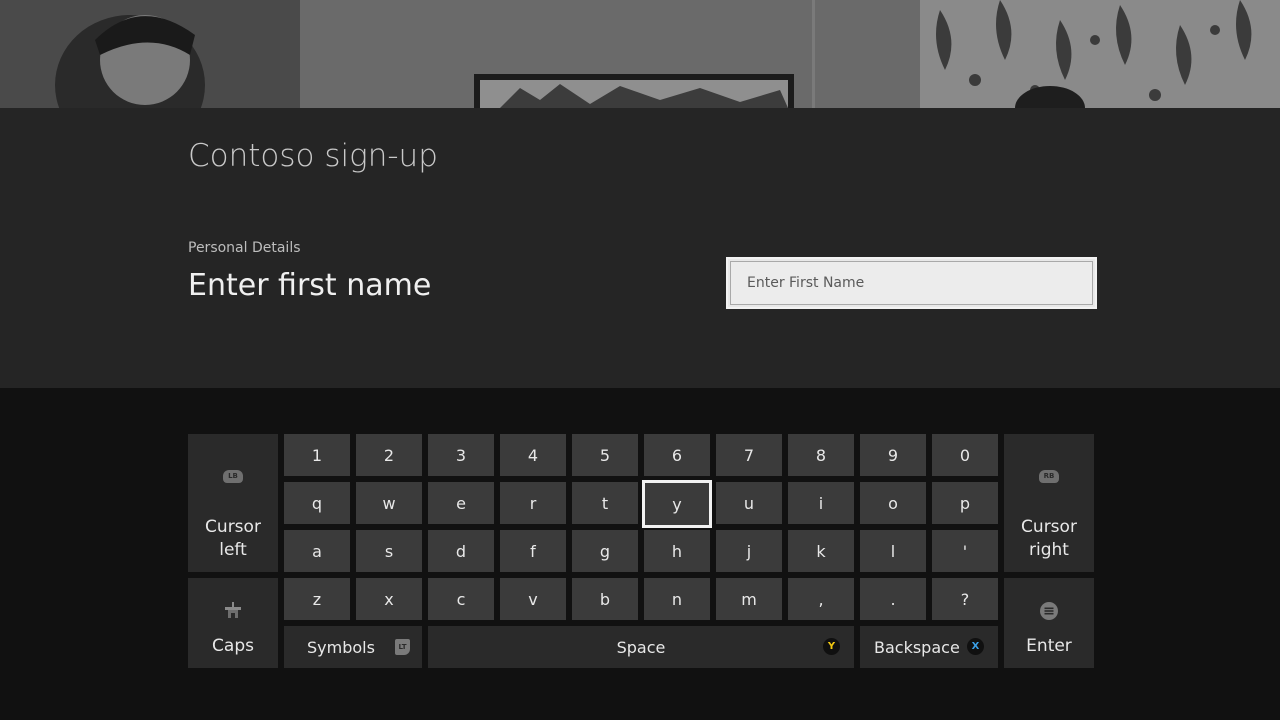 The height and width of the screenshot is (720, 1280). Describe the element at coordinates (1049, 646) in the screenshot. I see `enter-label: Enter` at that location.